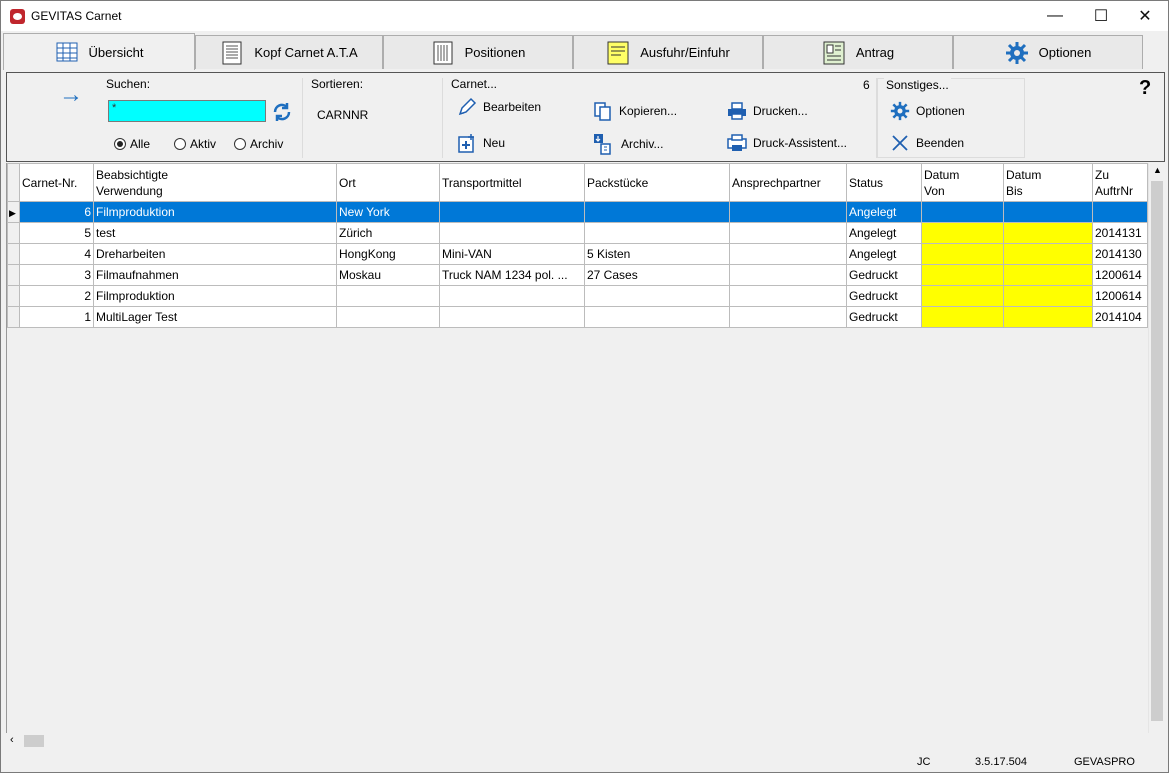  I want to click on sort-value: CARNNR, so click(342, 115).